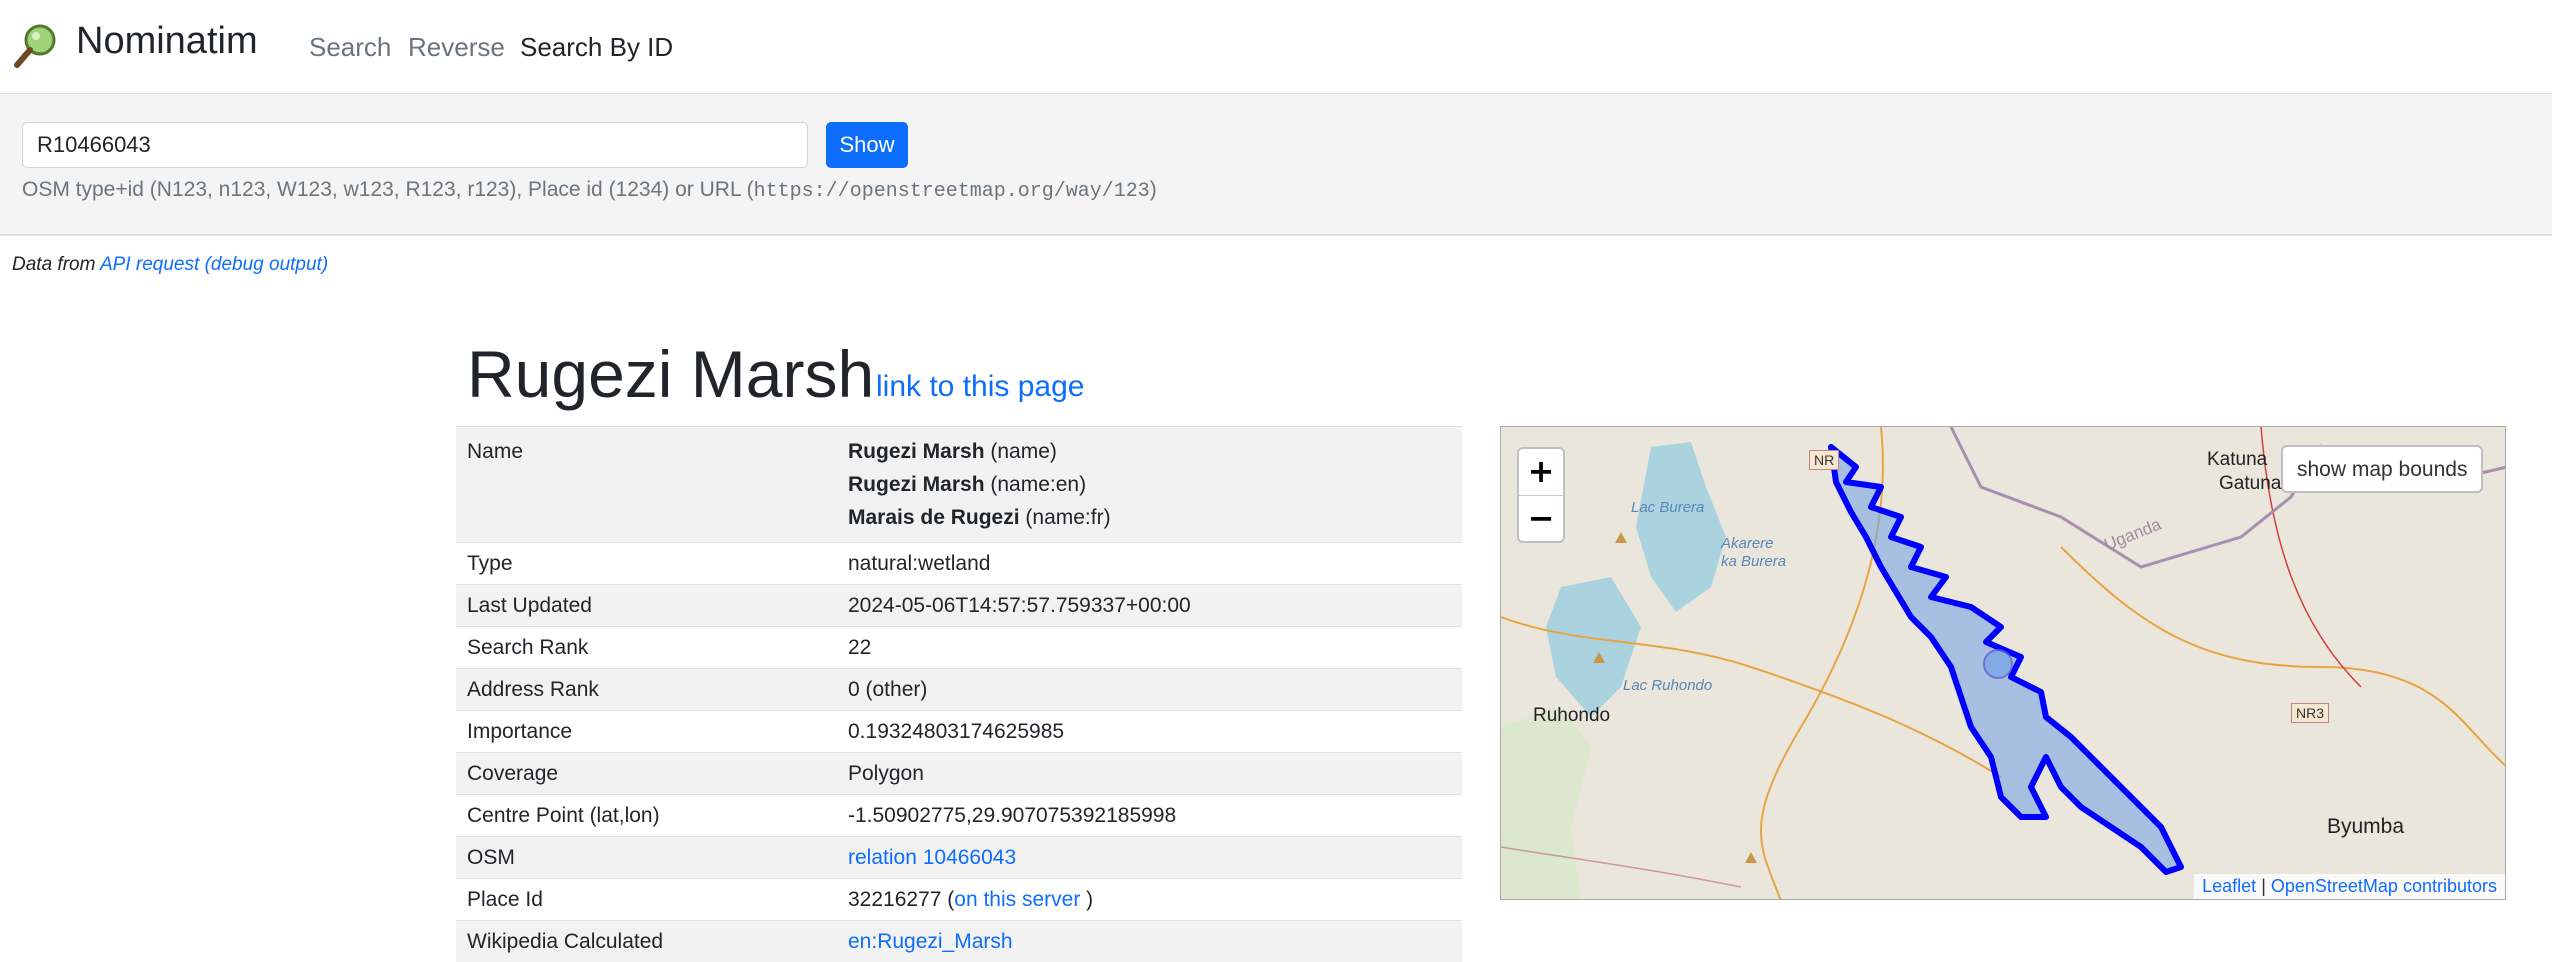 This screenshot has width=2552, height=962. Describe the element at coordinates (952, 191) in the screenshot. I see `hint-url-example: https://openstreetmap.org/way/123` at that location.